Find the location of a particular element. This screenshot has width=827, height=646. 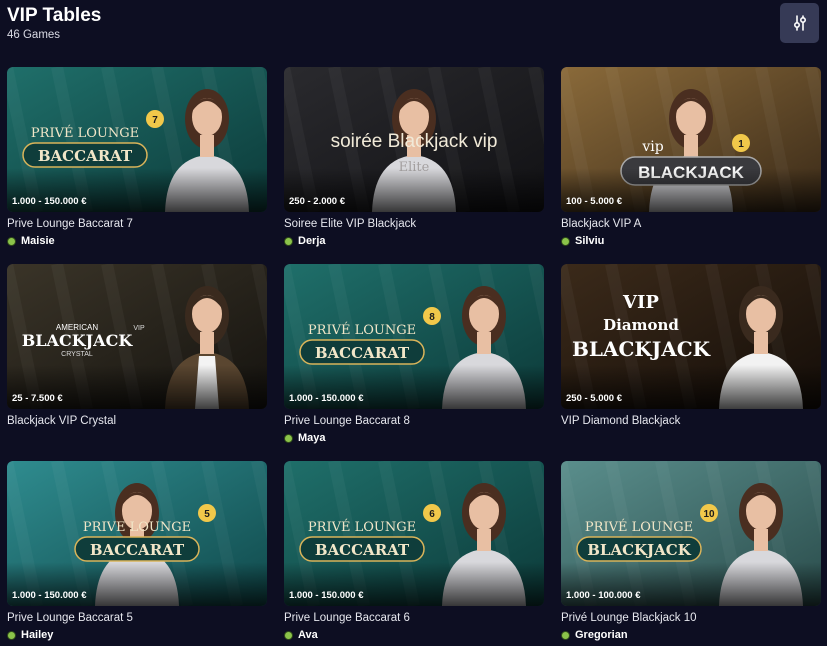

thumbnail-art: PRIVÉ LOUNGE BACCARAT 7 is located at coordinates (137, 139).